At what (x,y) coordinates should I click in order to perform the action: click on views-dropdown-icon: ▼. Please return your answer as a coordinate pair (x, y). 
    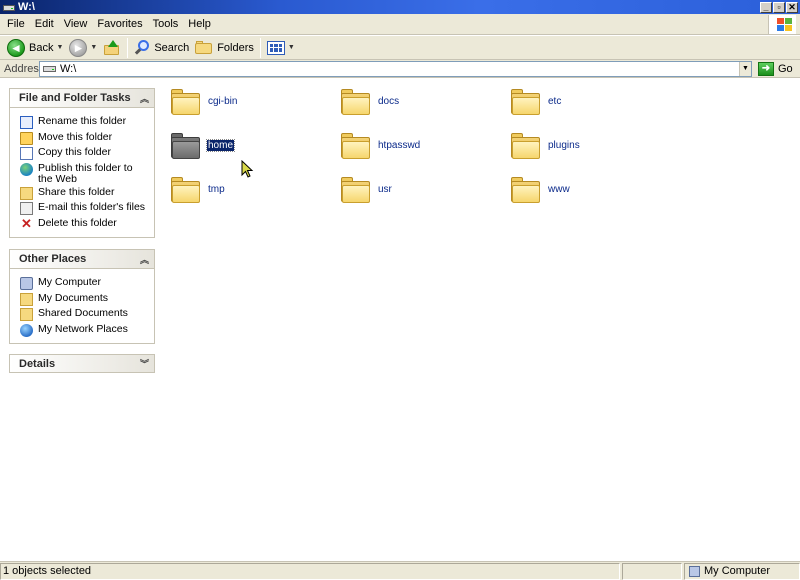
    Looking at the image, I should click on (291, 47).